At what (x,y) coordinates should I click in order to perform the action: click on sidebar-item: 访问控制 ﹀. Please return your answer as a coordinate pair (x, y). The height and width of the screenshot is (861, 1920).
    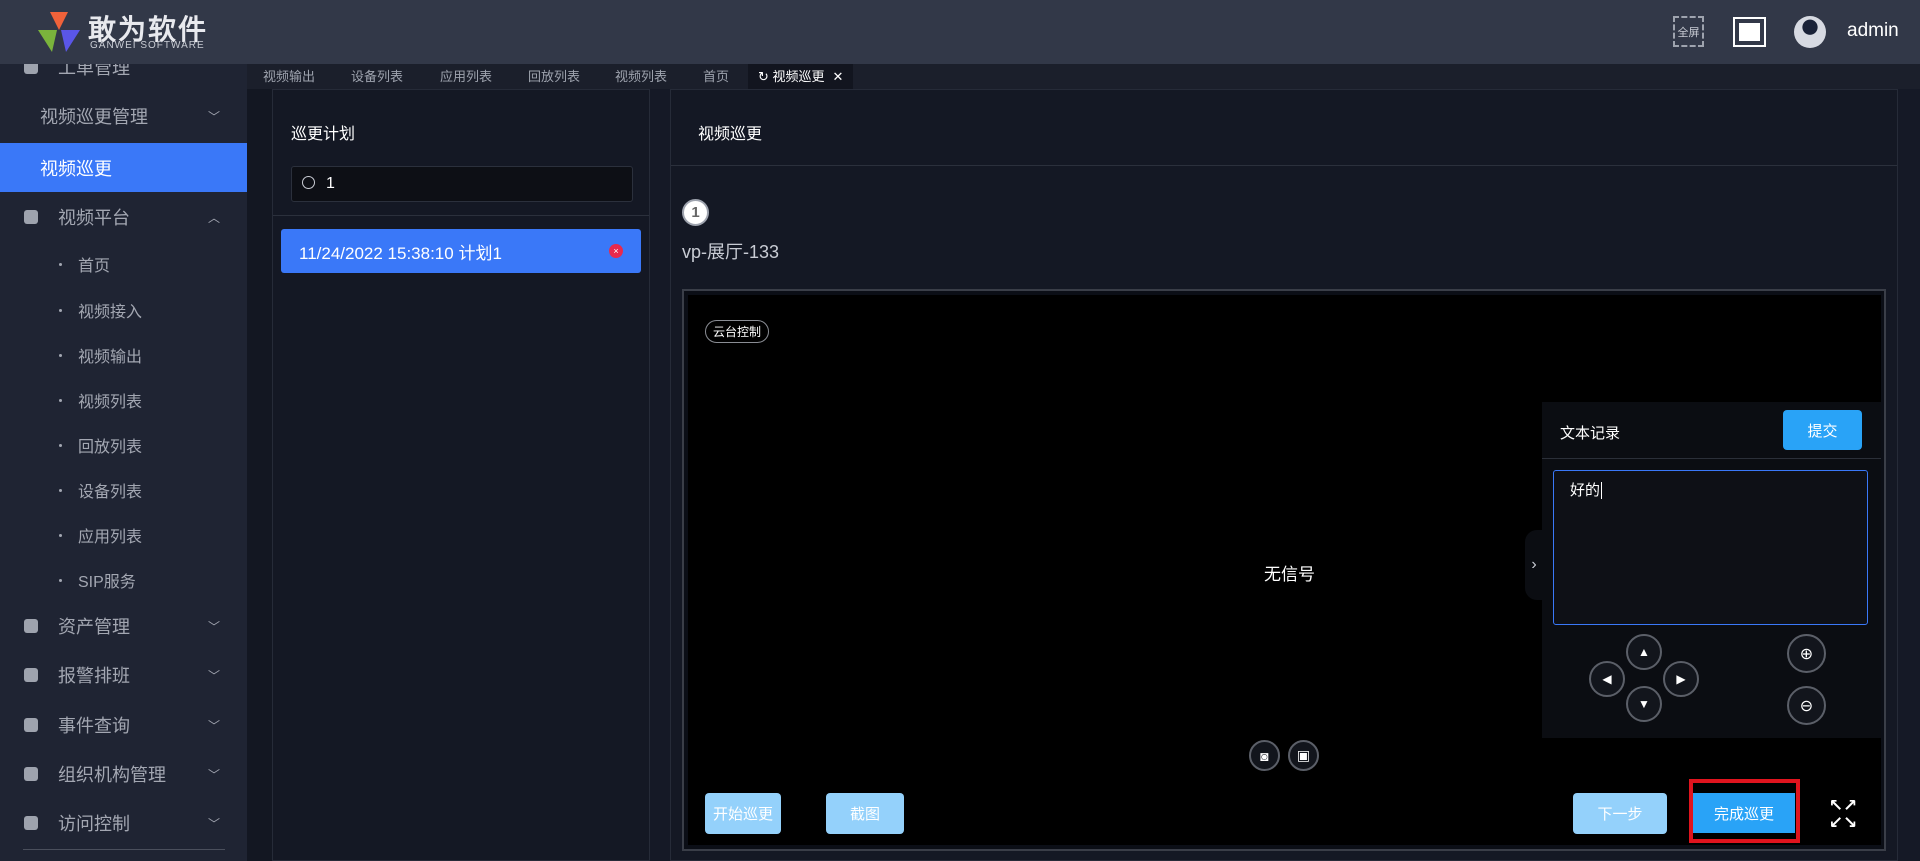
    Looking at the image, I should click on (123, 823).